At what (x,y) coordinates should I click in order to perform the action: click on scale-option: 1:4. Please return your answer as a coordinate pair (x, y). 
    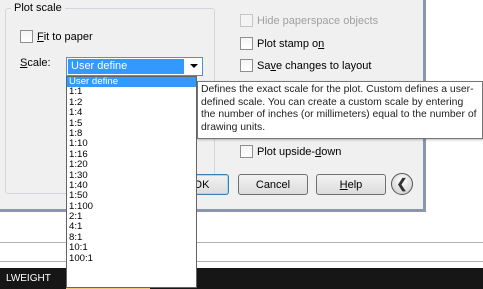
    Looking at the image, I should click on (131, 112).